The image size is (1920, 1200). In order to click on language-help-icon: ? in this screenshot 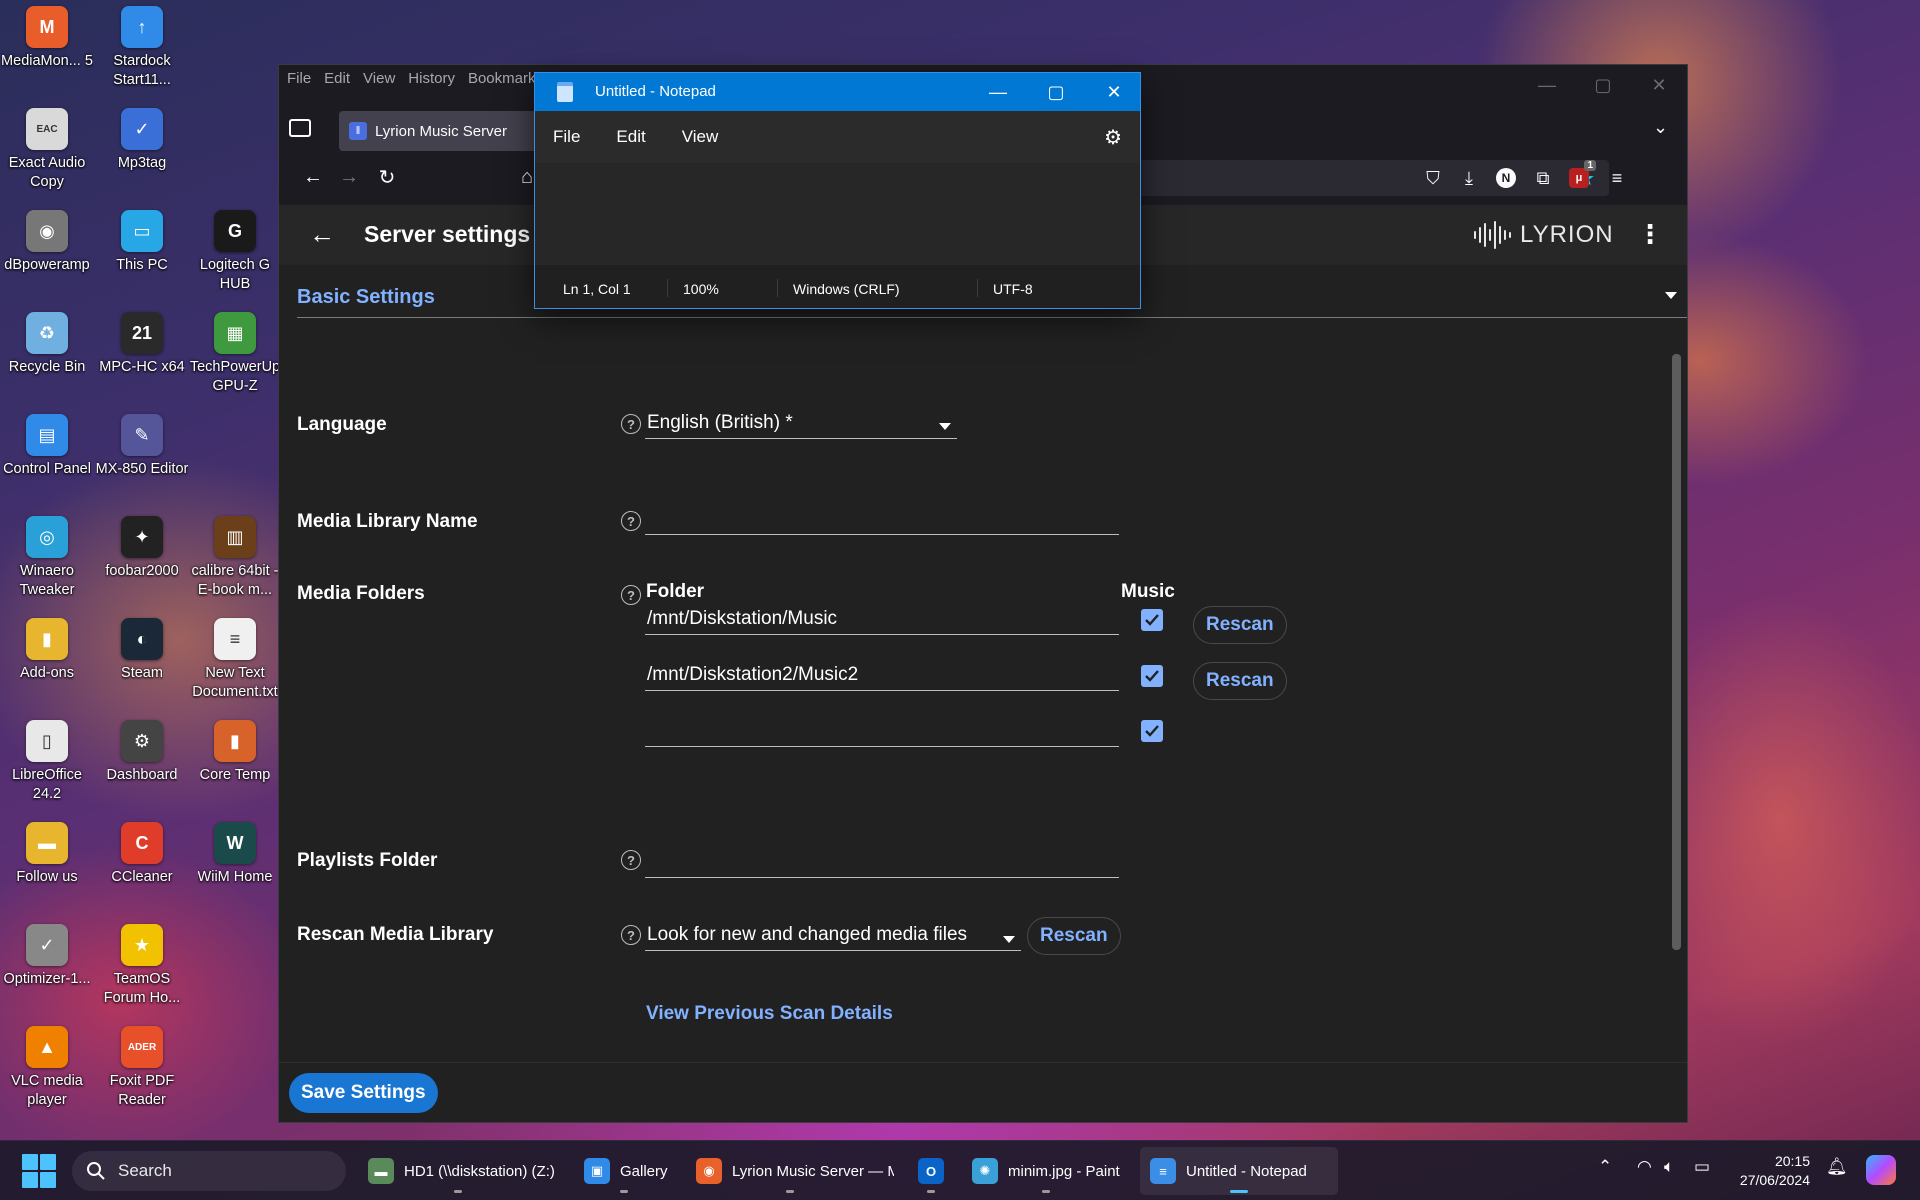, I will do `click(631, 424)`.